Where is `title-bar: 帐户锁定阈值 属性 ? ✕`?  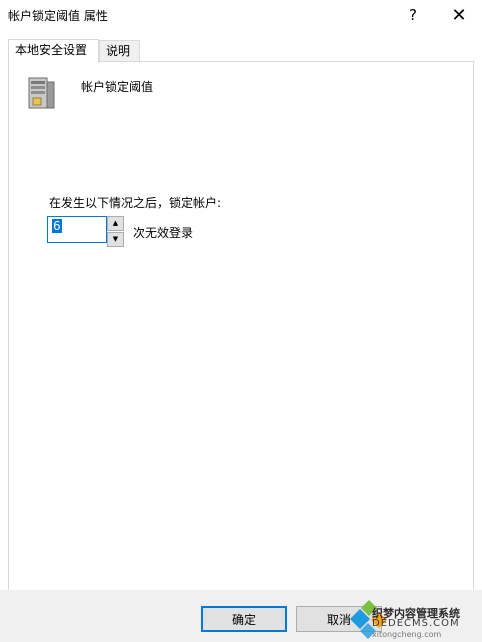
title-bar: 帐户锁定阈值 属性 ? ✕ is located at coordinates (241, 15).